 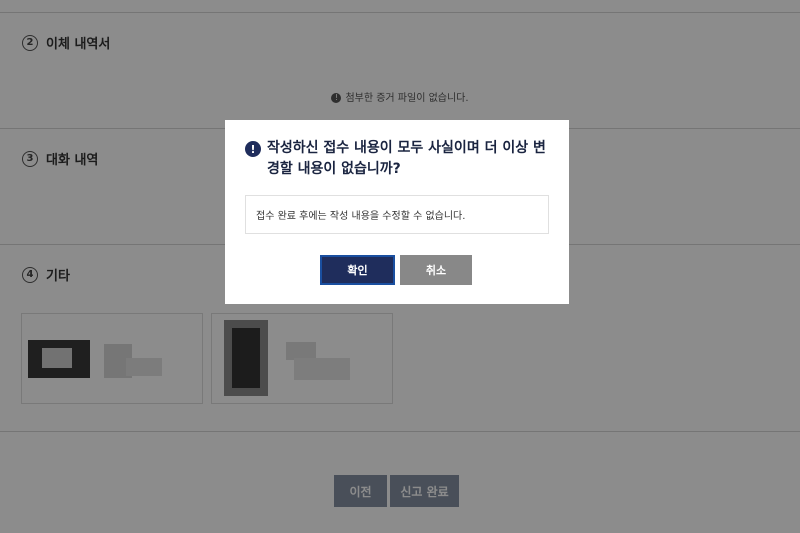 What do you see at coordinates (436, 270) in the screenshot?
I see `cancel-button: 취소` at bounding box center [436, 270].